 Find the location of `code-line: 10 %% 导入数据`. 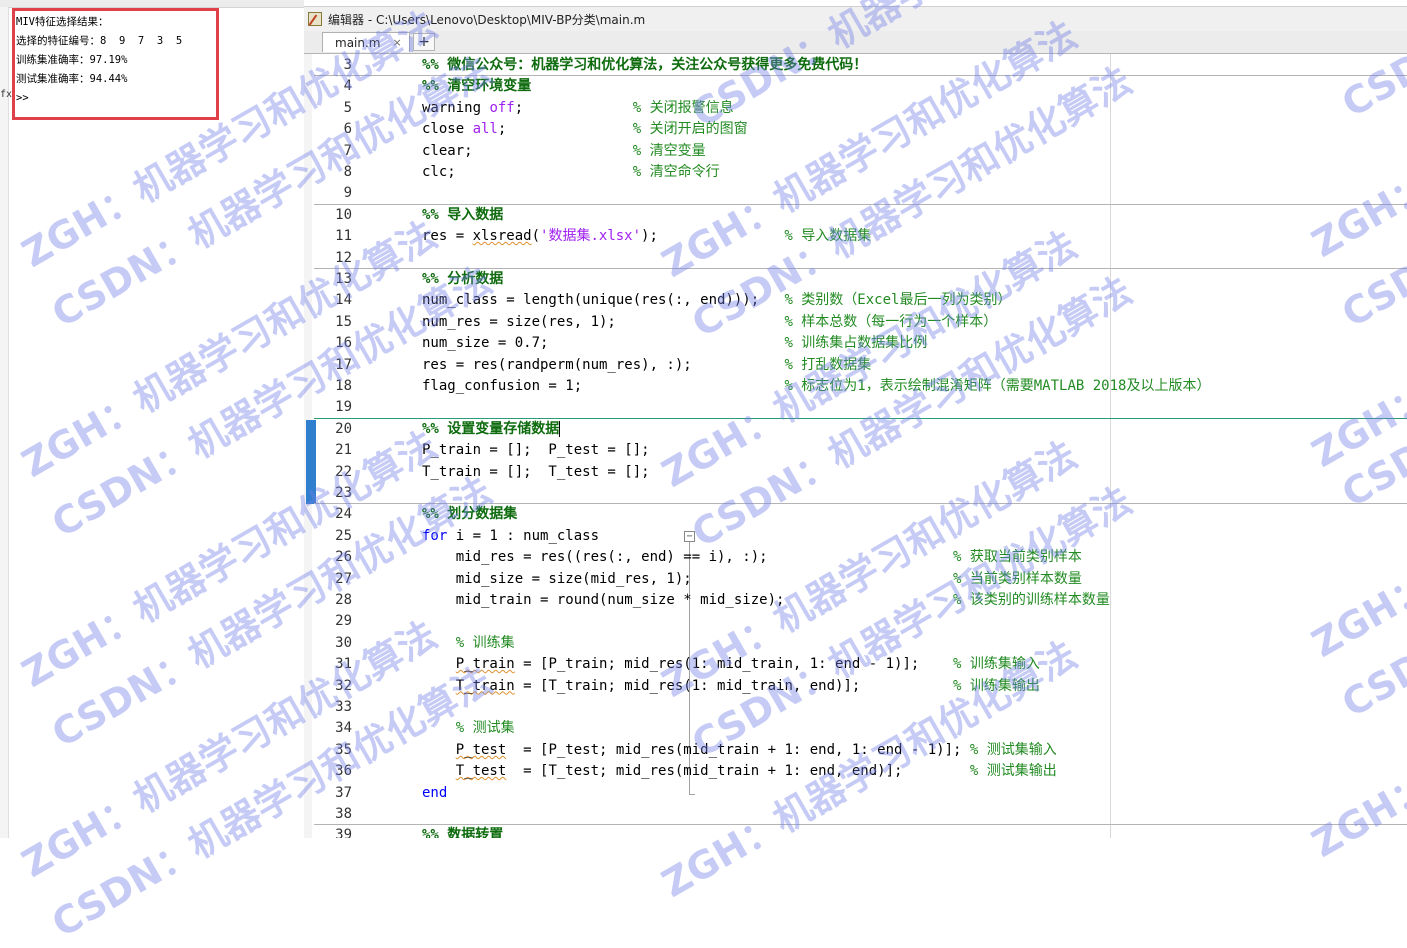

code-line: 10 %% 导入数据 is located at coordinates (855, 215).